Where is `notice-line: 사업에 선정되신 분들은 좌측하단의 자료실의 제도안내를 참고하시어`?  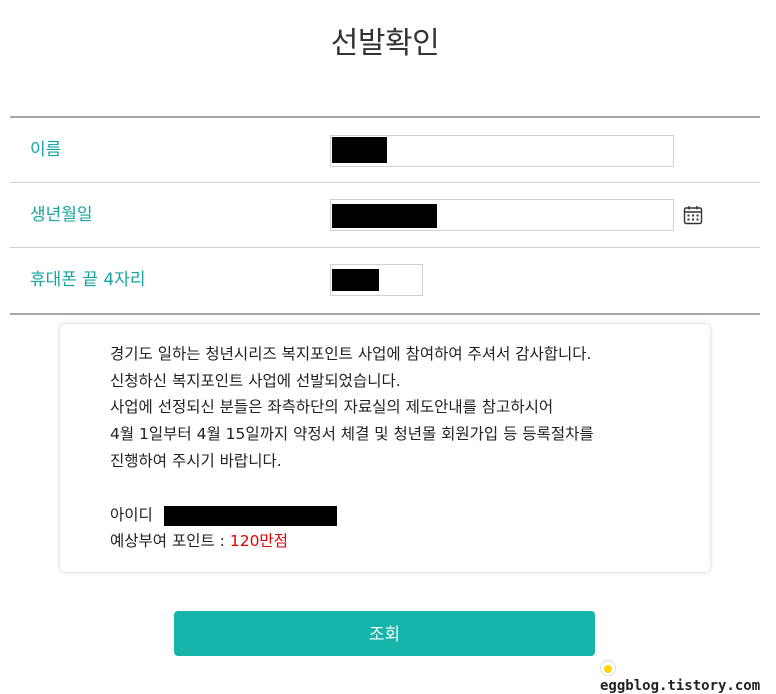 notice-line: 사업에 선정되신 분들은 좌측하단의 자료실의 제도안내를 참고하시어 is located at coordinates (332, 407).